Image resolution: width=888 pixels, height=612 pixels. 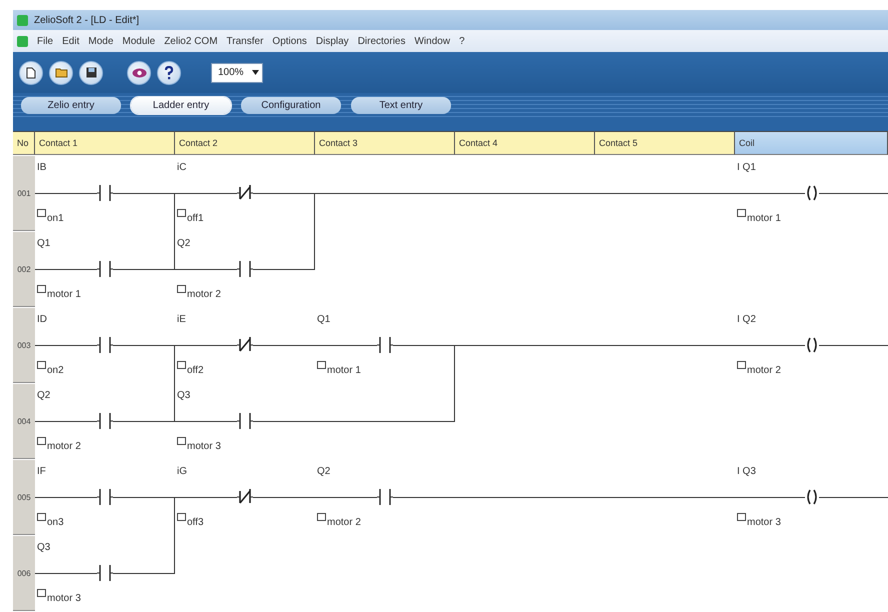 What do you see at coordinates (237, 72) in the screenshot?
I see `zoom-dropdown: 100%` at bounding box center [237, 72].